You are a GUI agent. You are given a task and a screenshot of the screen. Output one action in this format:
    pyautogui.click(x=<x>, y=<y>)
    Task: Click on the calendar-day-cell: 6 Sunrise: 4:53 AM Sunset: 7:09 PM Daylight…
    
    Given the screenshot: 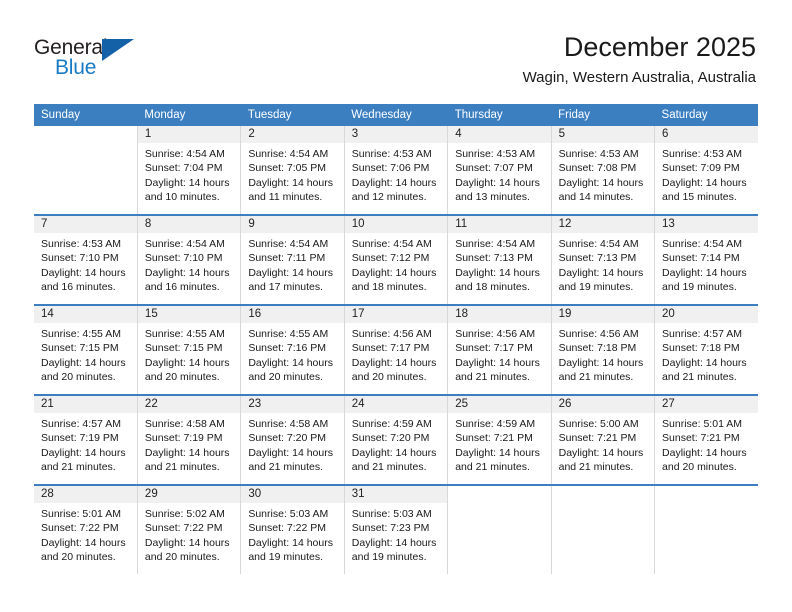 What is the action you would take?
    pyautogui.click(x=706, y=170)
    